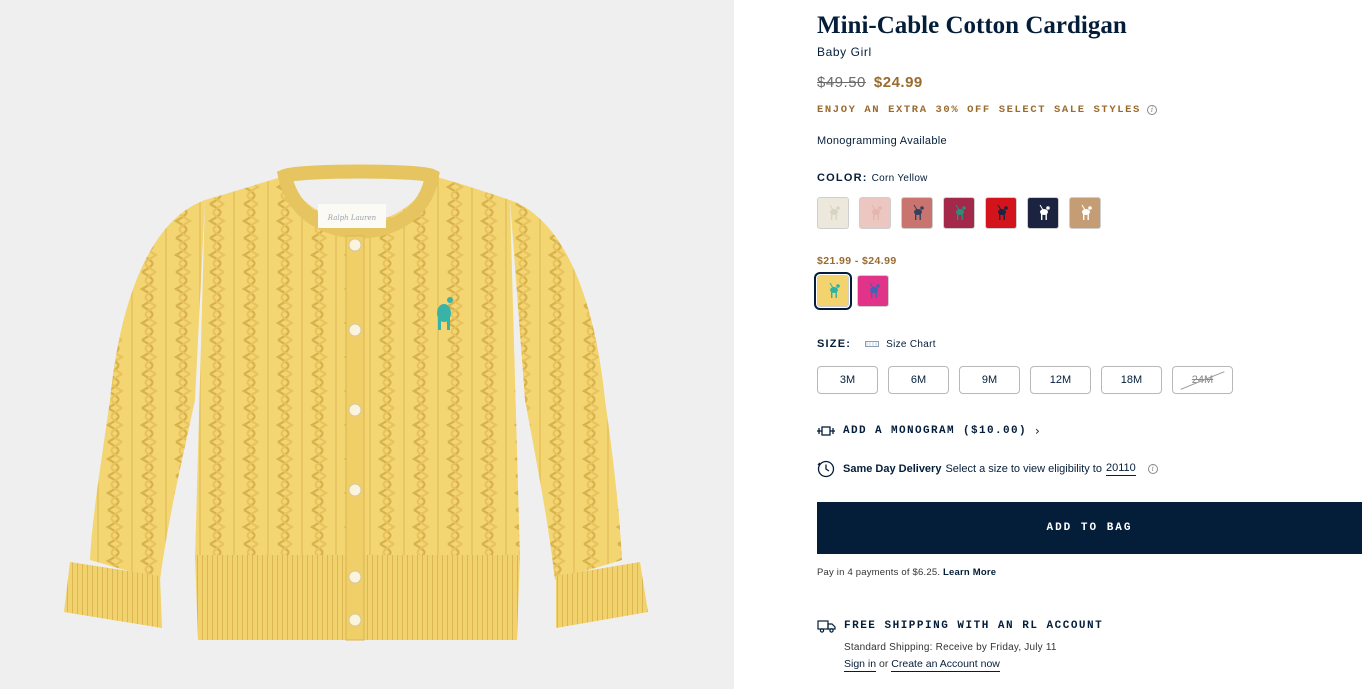 This screenshot has height=689, width=1362. I want to click on installments-note: Pay in 4 payments of $6.25. Learn More, so click(906, 572).